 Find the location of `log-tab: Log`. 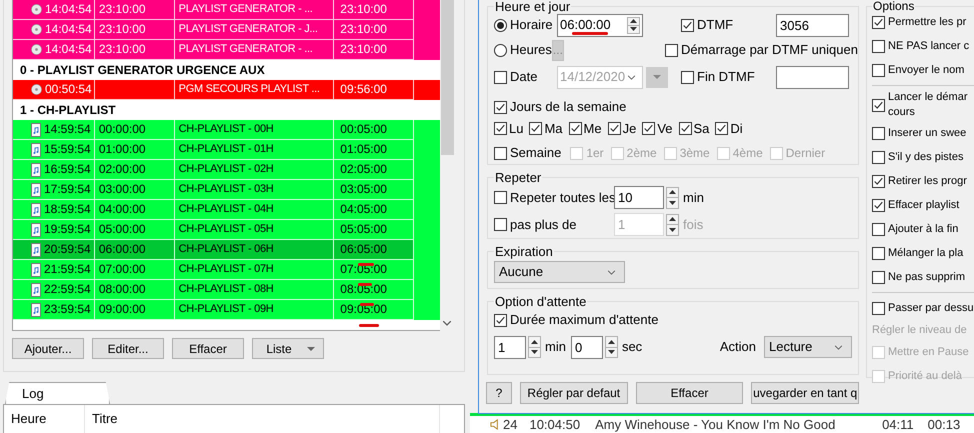

log-tab: Log is located at coordinates (57, 393).